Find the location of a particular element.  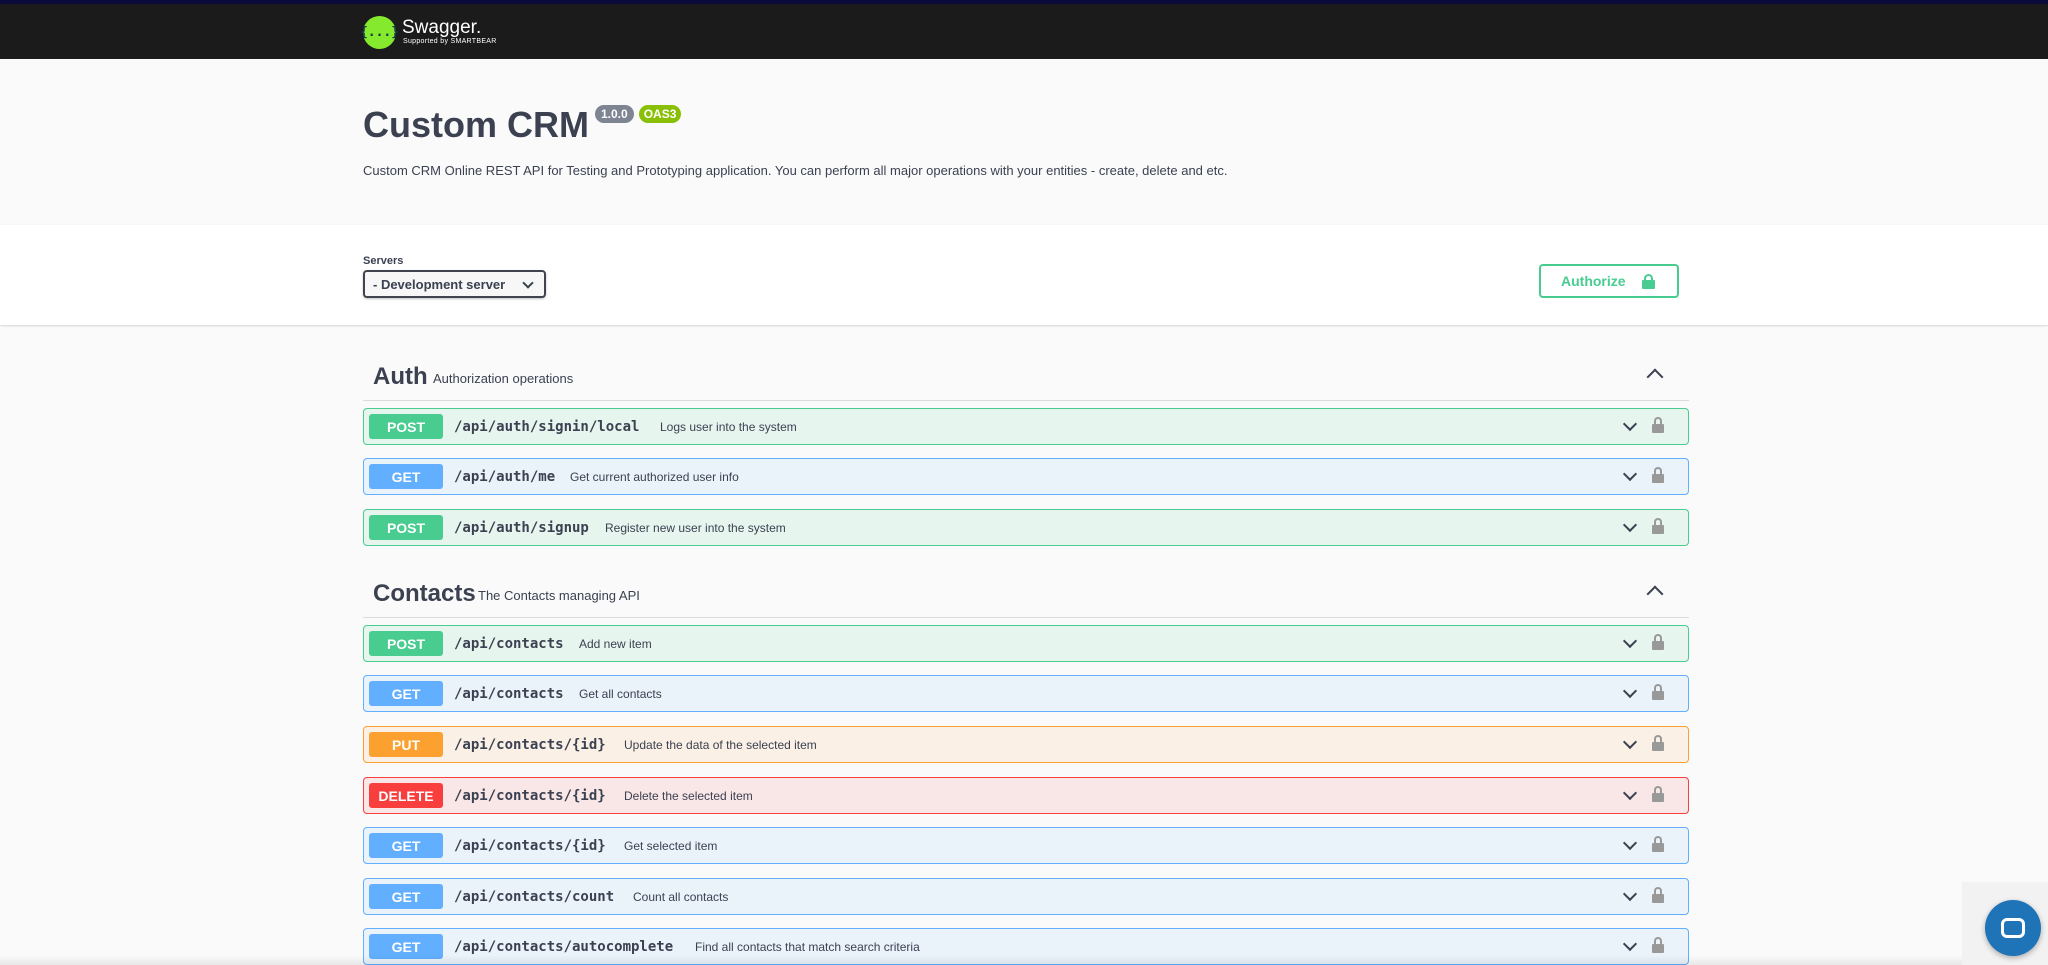

chat-widget-button is located at coordinates (2013, 928).